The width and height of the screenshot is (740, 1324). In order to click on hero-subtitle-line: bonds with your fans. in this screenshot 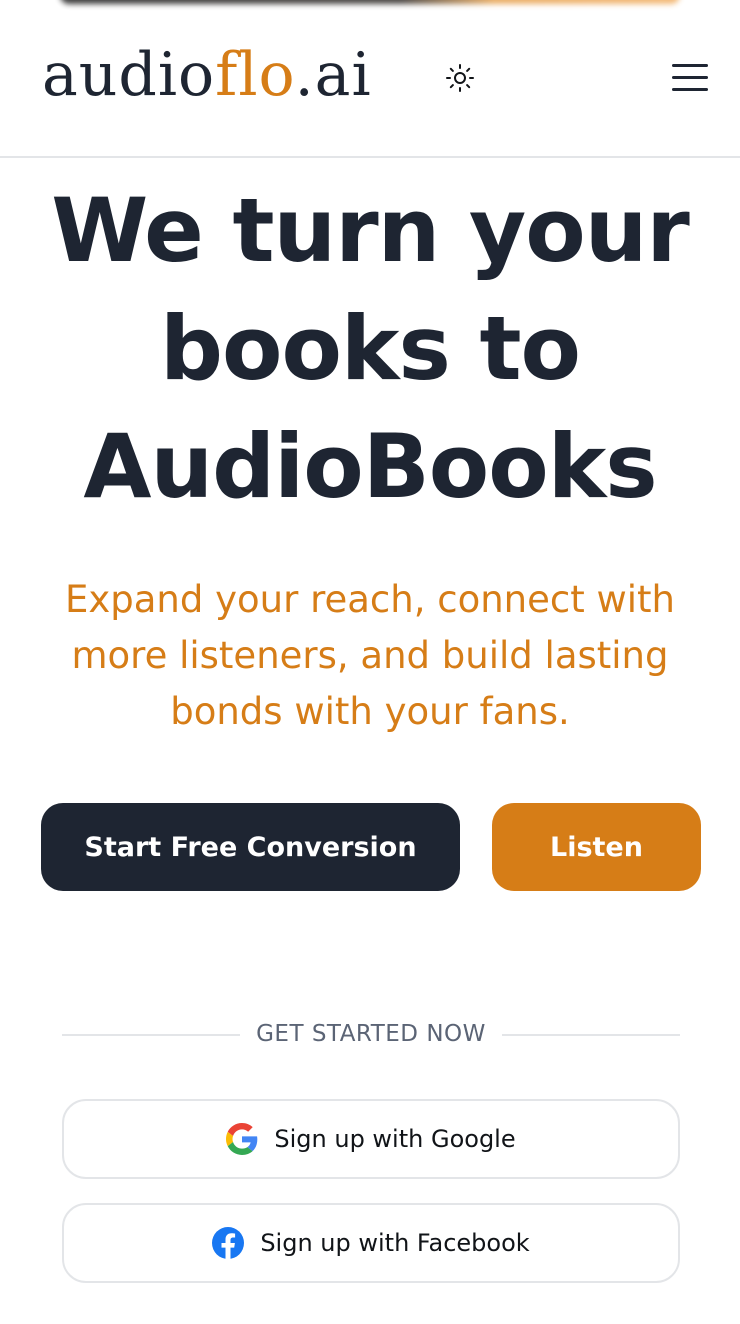, I will do `click(370, 711)`.